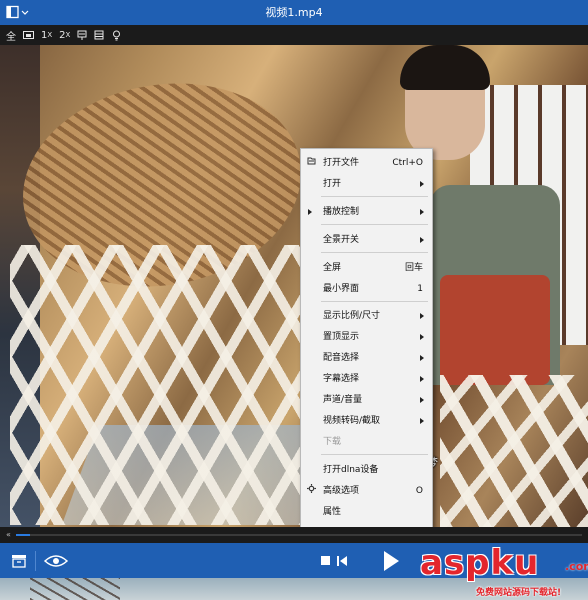 Image resolution: width=588 pixels, height=600 pixels. What do you see at coordinates (332, 512) in the screenshot?
I see `menu-item-label: 属性` at bounding box center [332, 512].